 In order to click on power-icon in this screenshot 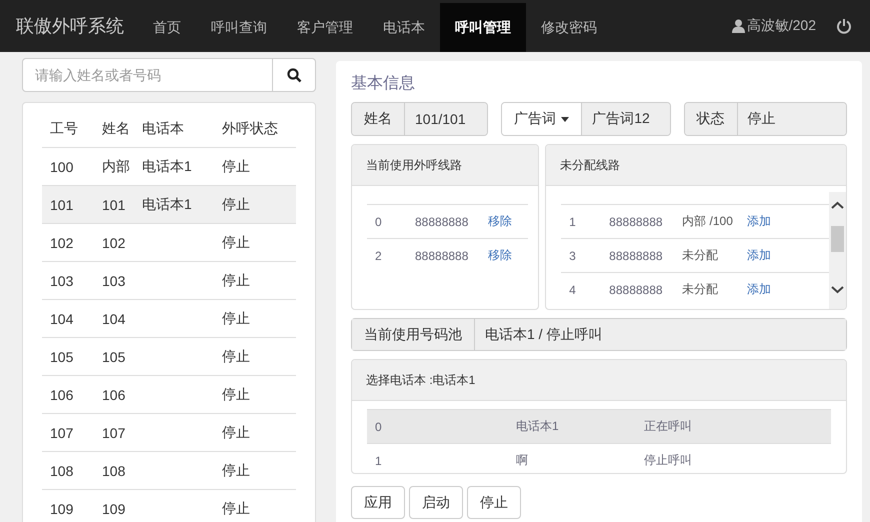, I will do `click(844, 26)`.